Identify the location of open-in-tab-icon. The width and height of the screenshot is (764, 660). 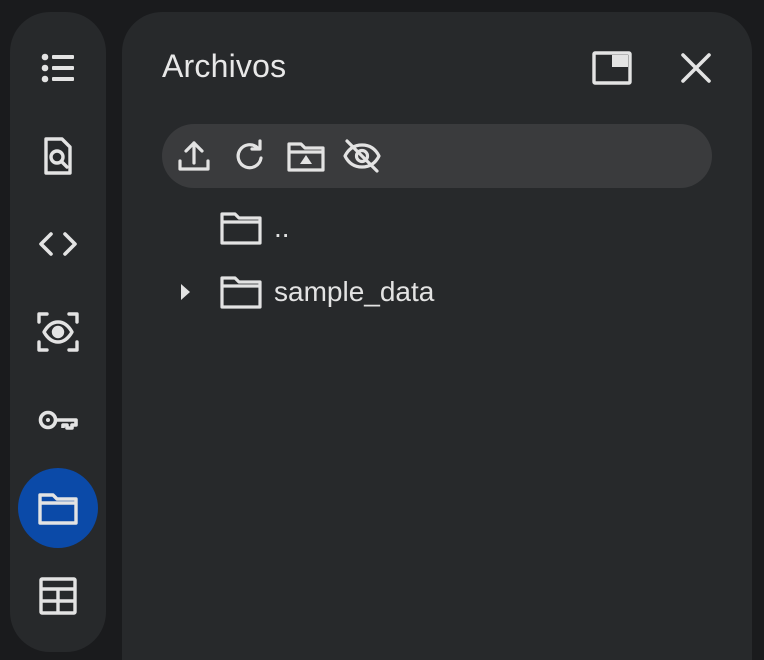
(612, 68).